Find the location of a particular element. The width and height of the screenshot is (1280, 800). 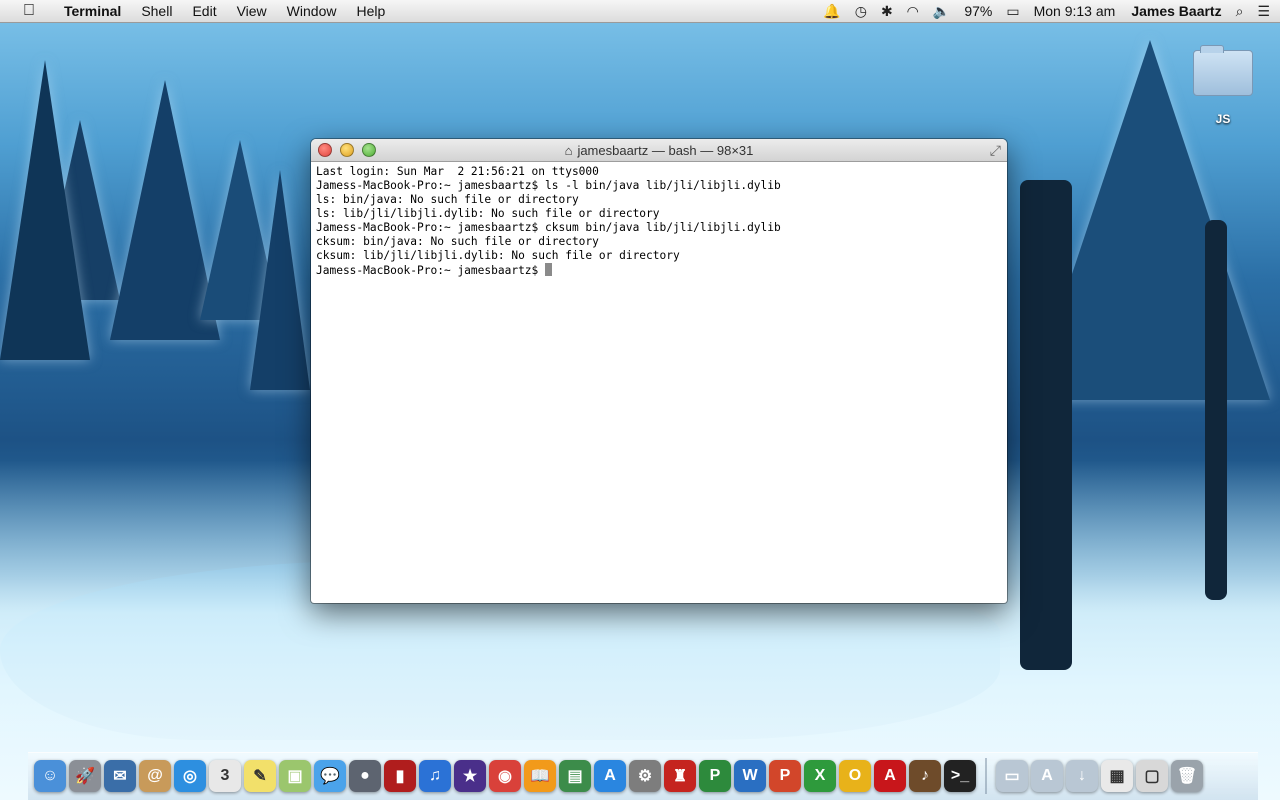

safari-icon: ◎ is located at coordinates (190, 776).